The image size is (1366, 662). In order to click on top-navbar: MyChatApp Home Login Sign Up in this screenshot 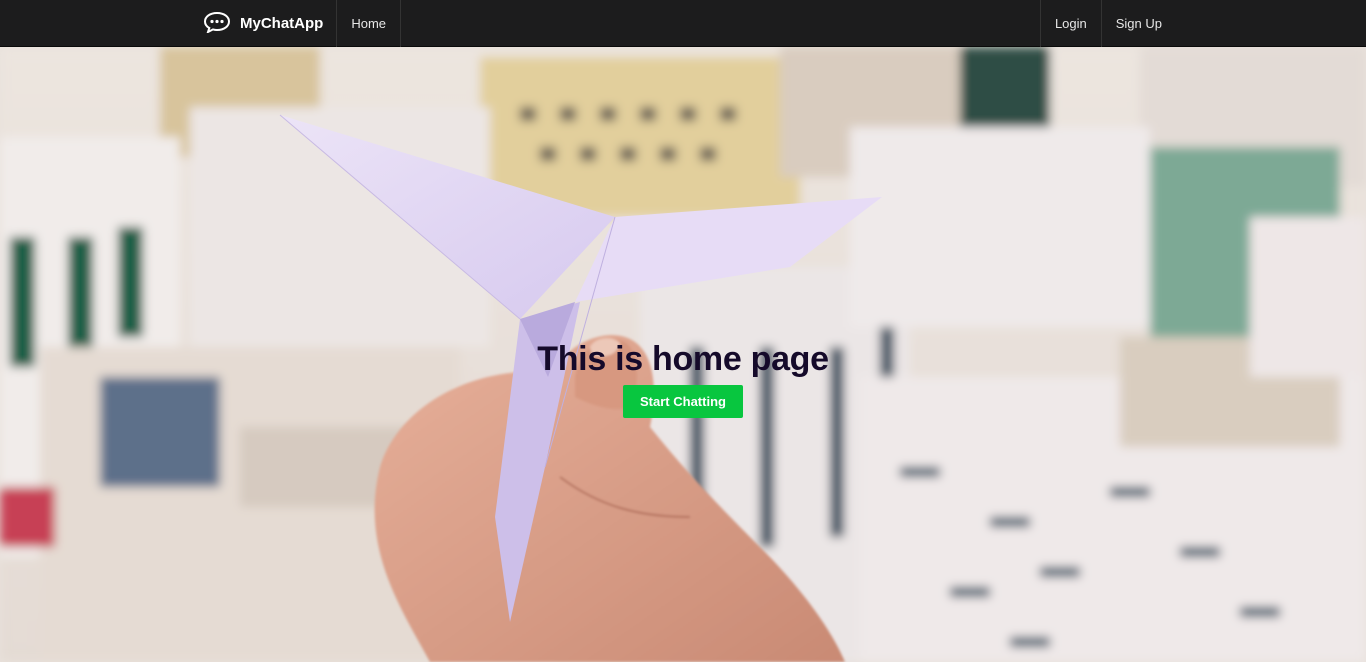, I will do `click(683, 23)`.